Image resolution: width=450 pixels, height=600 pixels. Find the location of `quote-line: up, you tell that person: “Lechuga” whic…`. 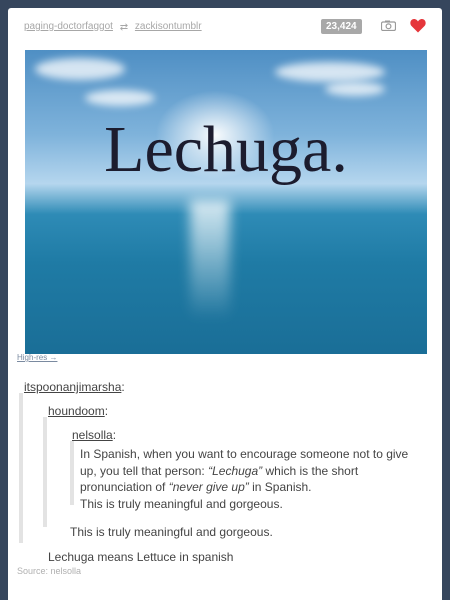

quote-line: up, you tell that person: “Lechuga” whic… is located at coordinates (219, 470).